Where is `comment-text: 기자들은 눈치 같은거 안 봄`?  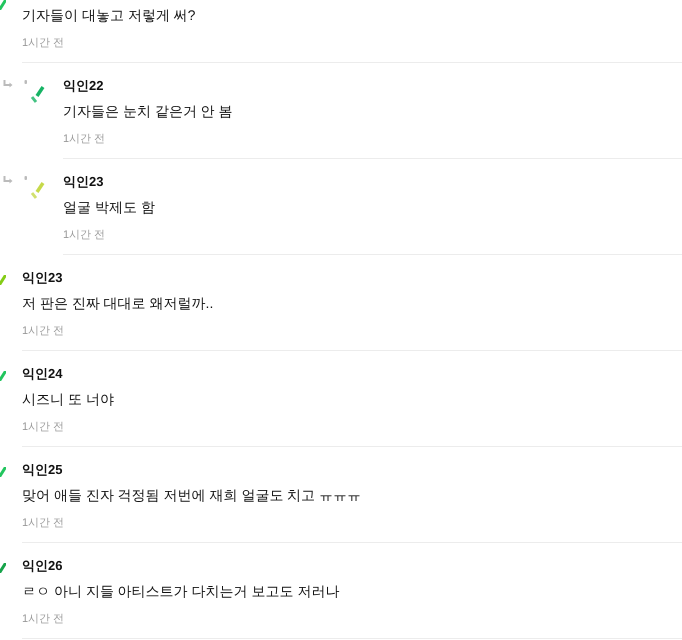 comment-text: 기자들은 눈치 같은거 안 봄 is located at coordinates (148, 111).